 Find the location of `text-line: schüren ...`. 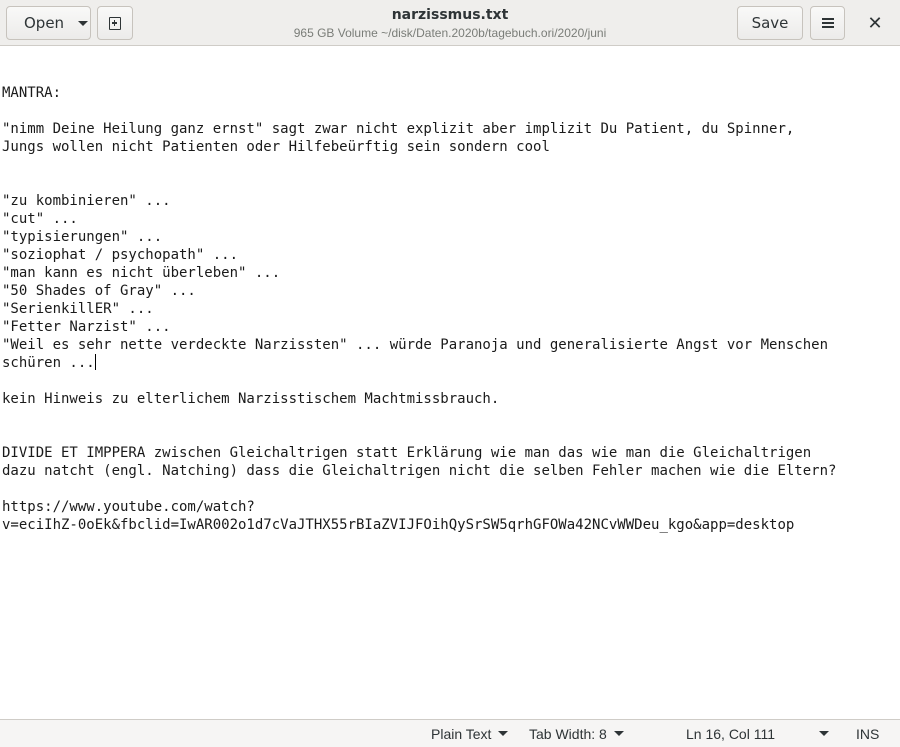

text-line: schüren ... is located at coordinates (48, 363).